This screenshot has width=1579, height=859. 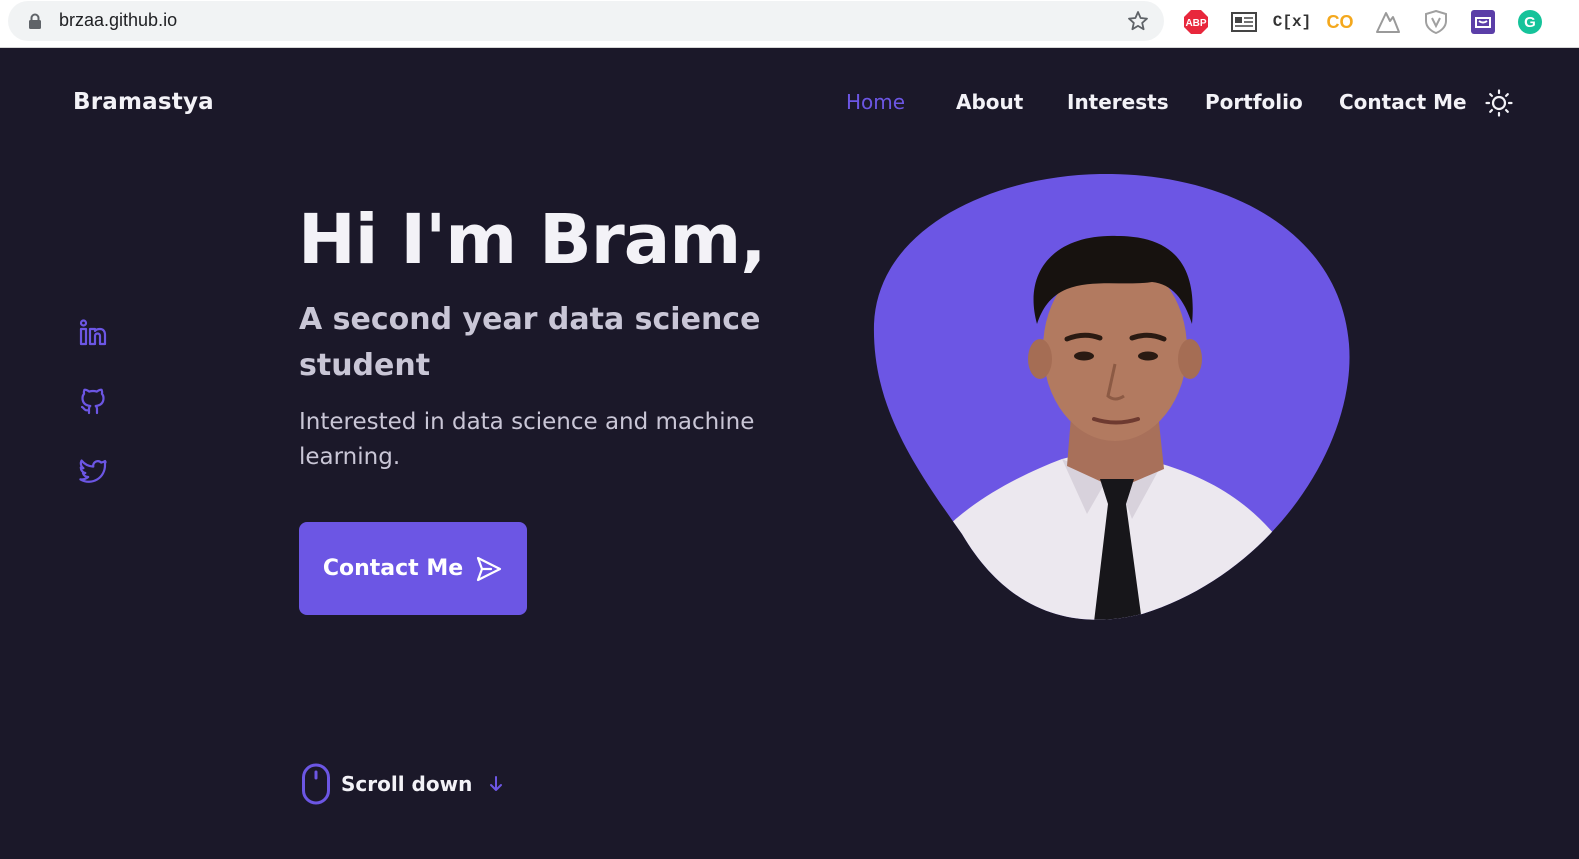 I want to click on linkedin-icon, so click(x=93, y=333).